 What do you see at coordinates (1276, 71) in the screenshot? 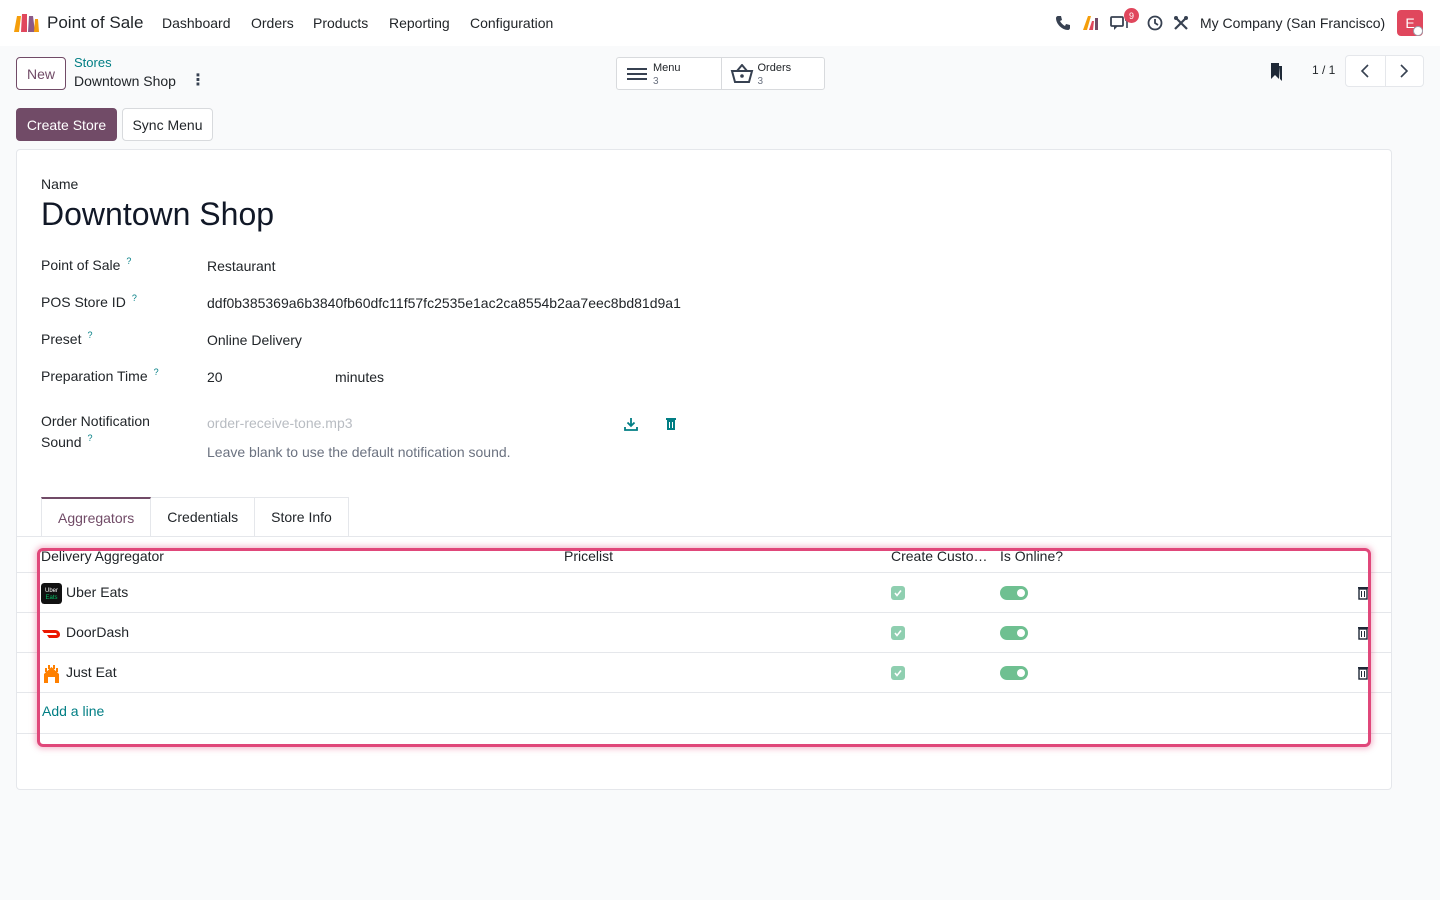
I see `bookmark-icon` at bounding box center [1276, 71].